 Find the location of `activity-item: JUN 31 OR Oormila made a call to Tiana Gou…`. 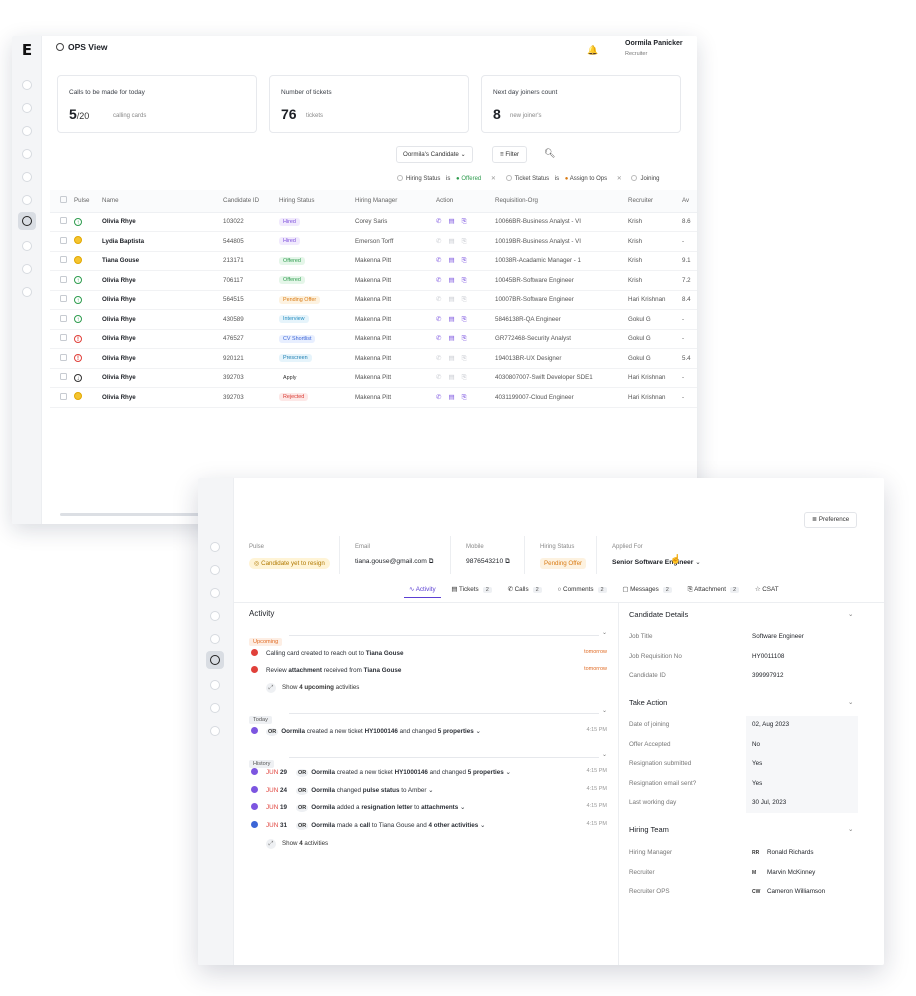

activity-item: JUN 31 OR Oormila made a call to Tiana Gou… is located at coordinates (429, 826).